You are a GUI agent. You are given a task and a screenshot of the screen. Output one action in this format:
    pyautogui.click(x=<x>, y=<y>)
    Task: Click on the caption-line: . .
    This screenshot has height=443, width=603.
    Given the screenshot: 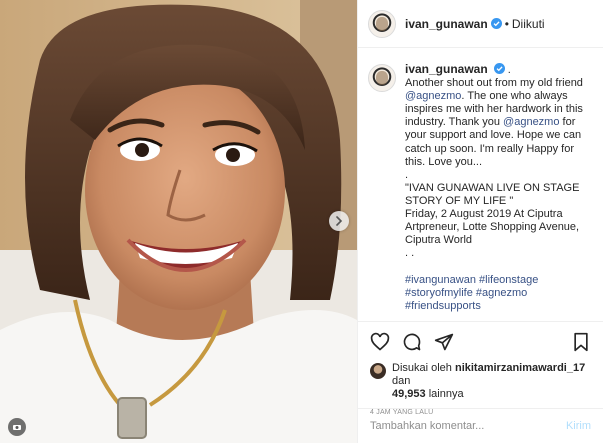 What is the action you would take?
    pyautogui.click(x=410, y=253)
    